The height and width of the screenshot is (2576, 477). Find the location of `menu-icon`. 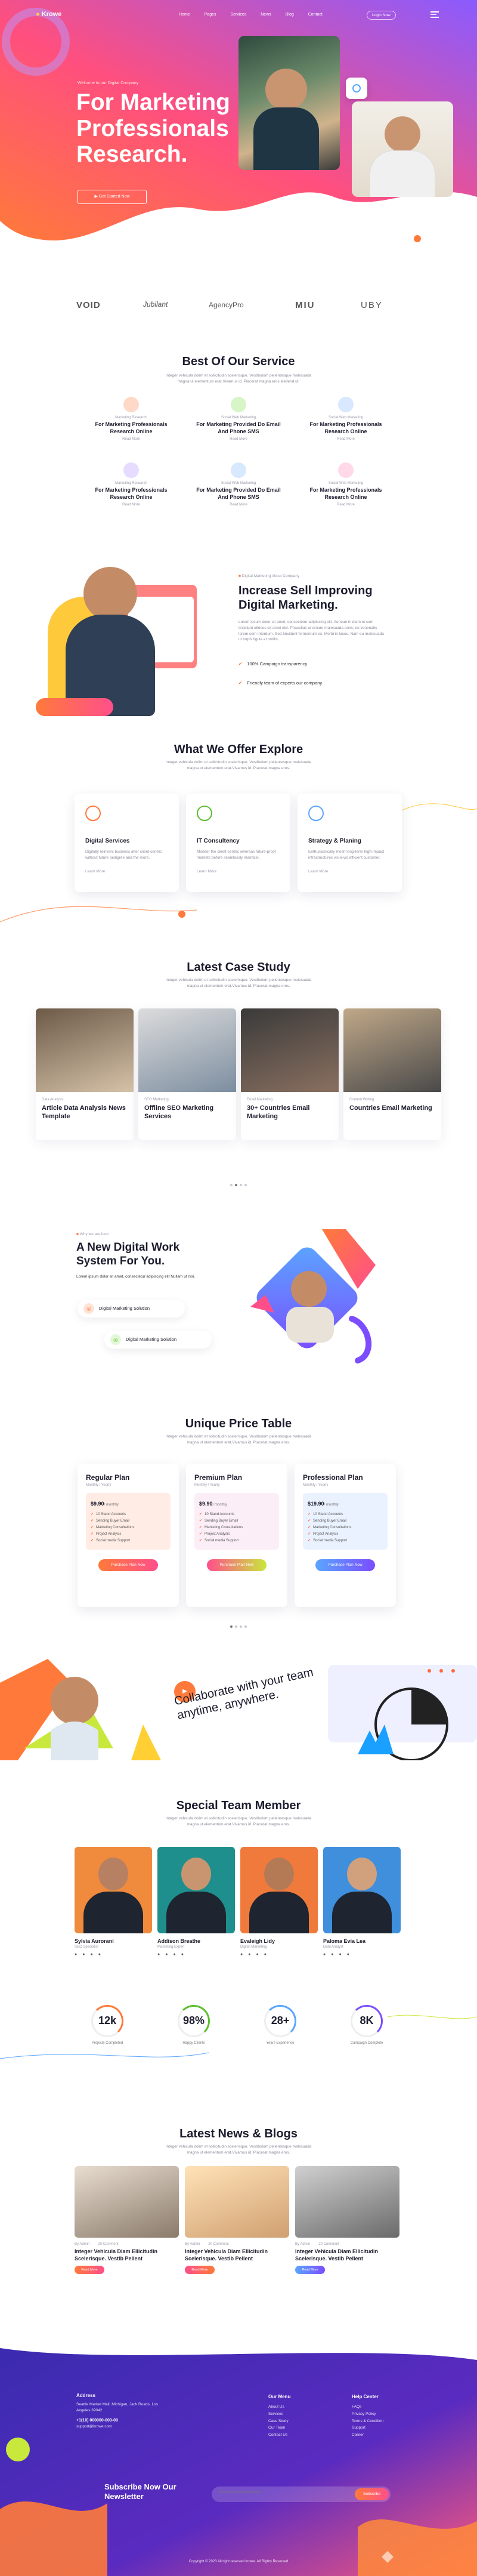

menu-icon is located at coordinates (434, 14).